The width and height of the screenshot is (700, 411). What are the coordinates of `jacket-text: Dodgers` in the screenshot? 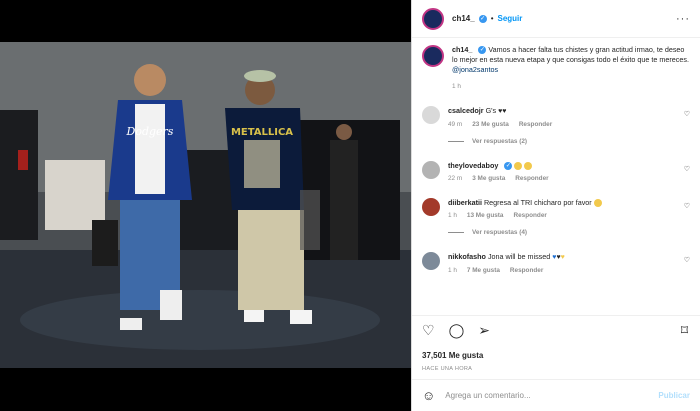 It's located at (150, 131).